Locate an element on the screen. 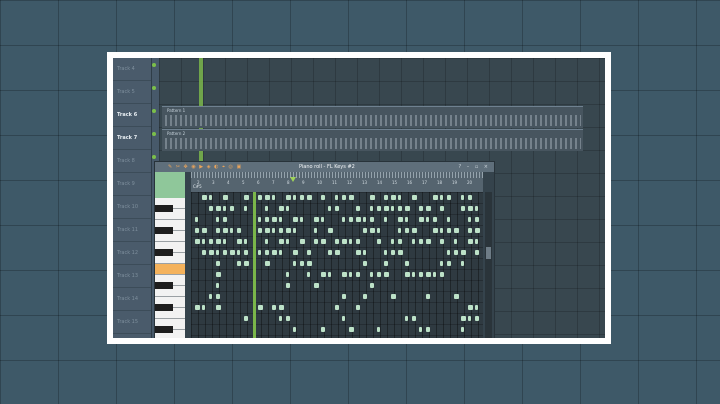 The height and width of the screenshot is (404, 720). black-key is located at coordinates (164, 230).